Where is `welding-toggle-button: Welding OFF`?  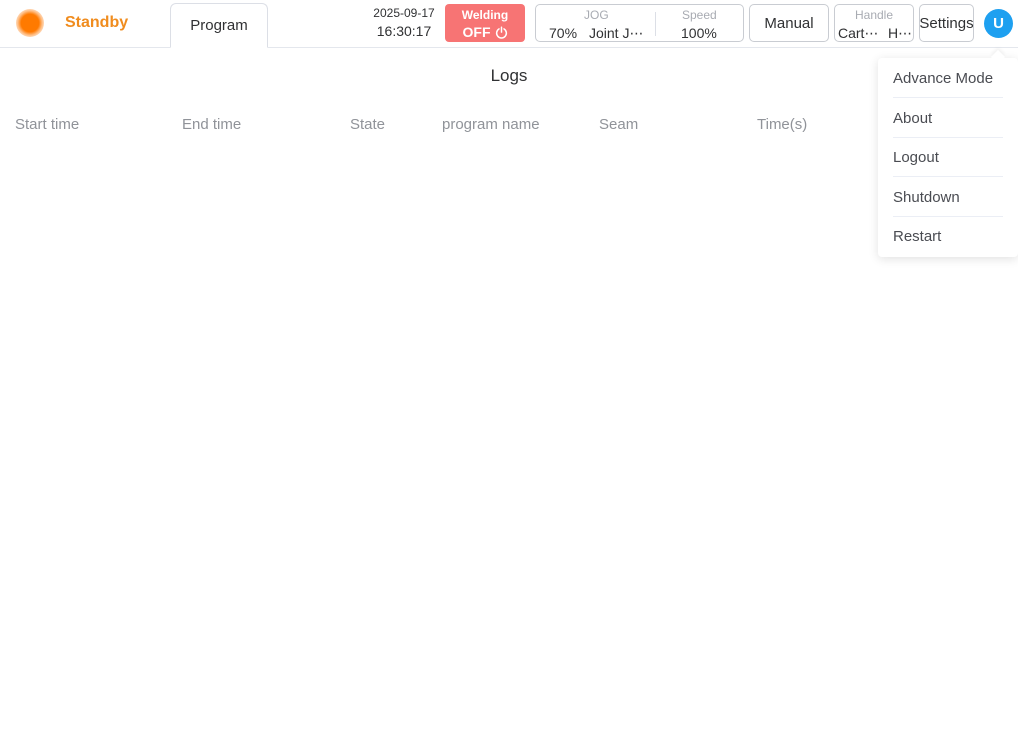 welding-toggle-button: Welding OFF is located at coordinates (485, 23).